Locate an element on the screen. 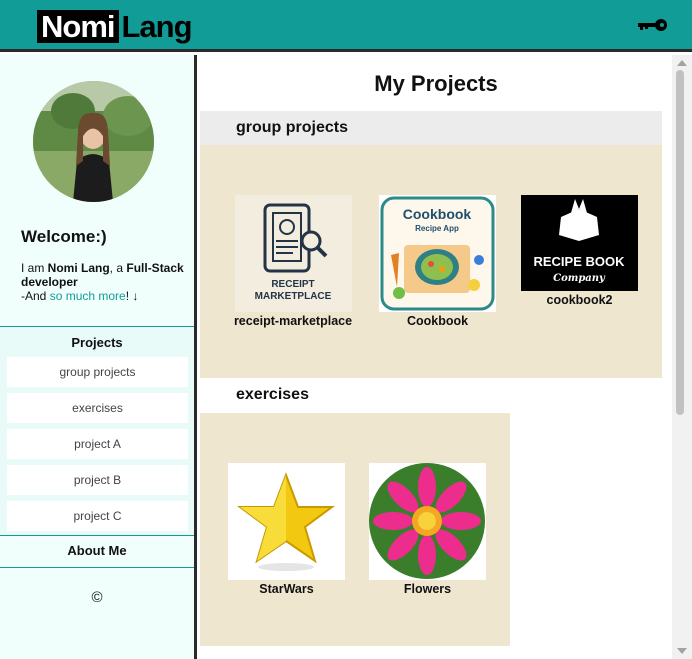 The height and width of the screenshot is (659, 692). about-me-link: About Me is located at coordinates (97, 552).